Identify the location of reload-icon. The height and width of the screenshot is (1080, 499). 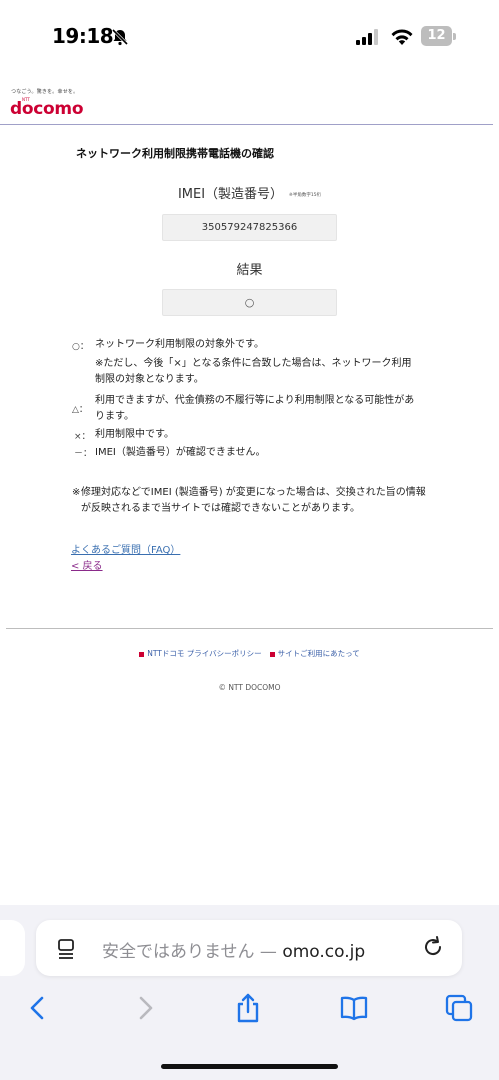
(434, 947).